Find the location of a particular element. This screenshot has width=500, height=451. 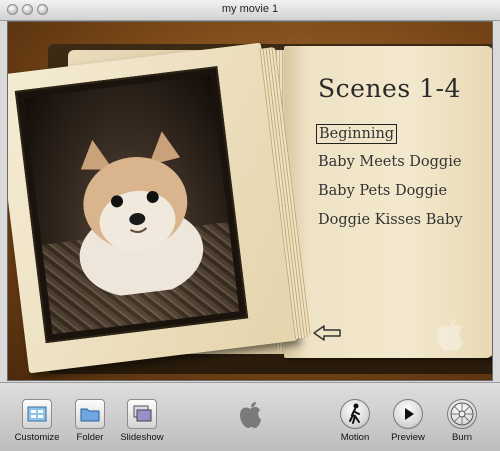

burn-icon is located at coordinates (462, 414).